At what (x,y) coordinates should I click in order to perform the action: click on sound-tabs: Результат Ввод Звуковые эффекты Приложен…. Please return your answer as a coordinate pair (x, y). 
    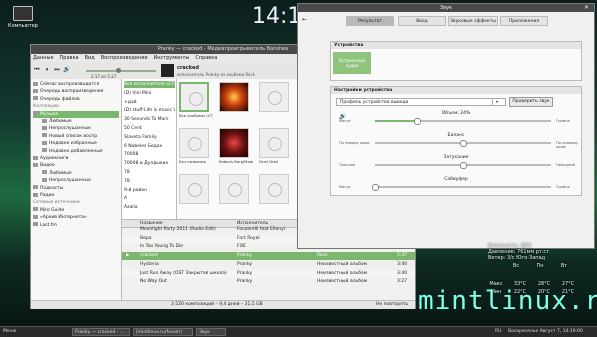
    Looking at the image, I should click on (446, 20).